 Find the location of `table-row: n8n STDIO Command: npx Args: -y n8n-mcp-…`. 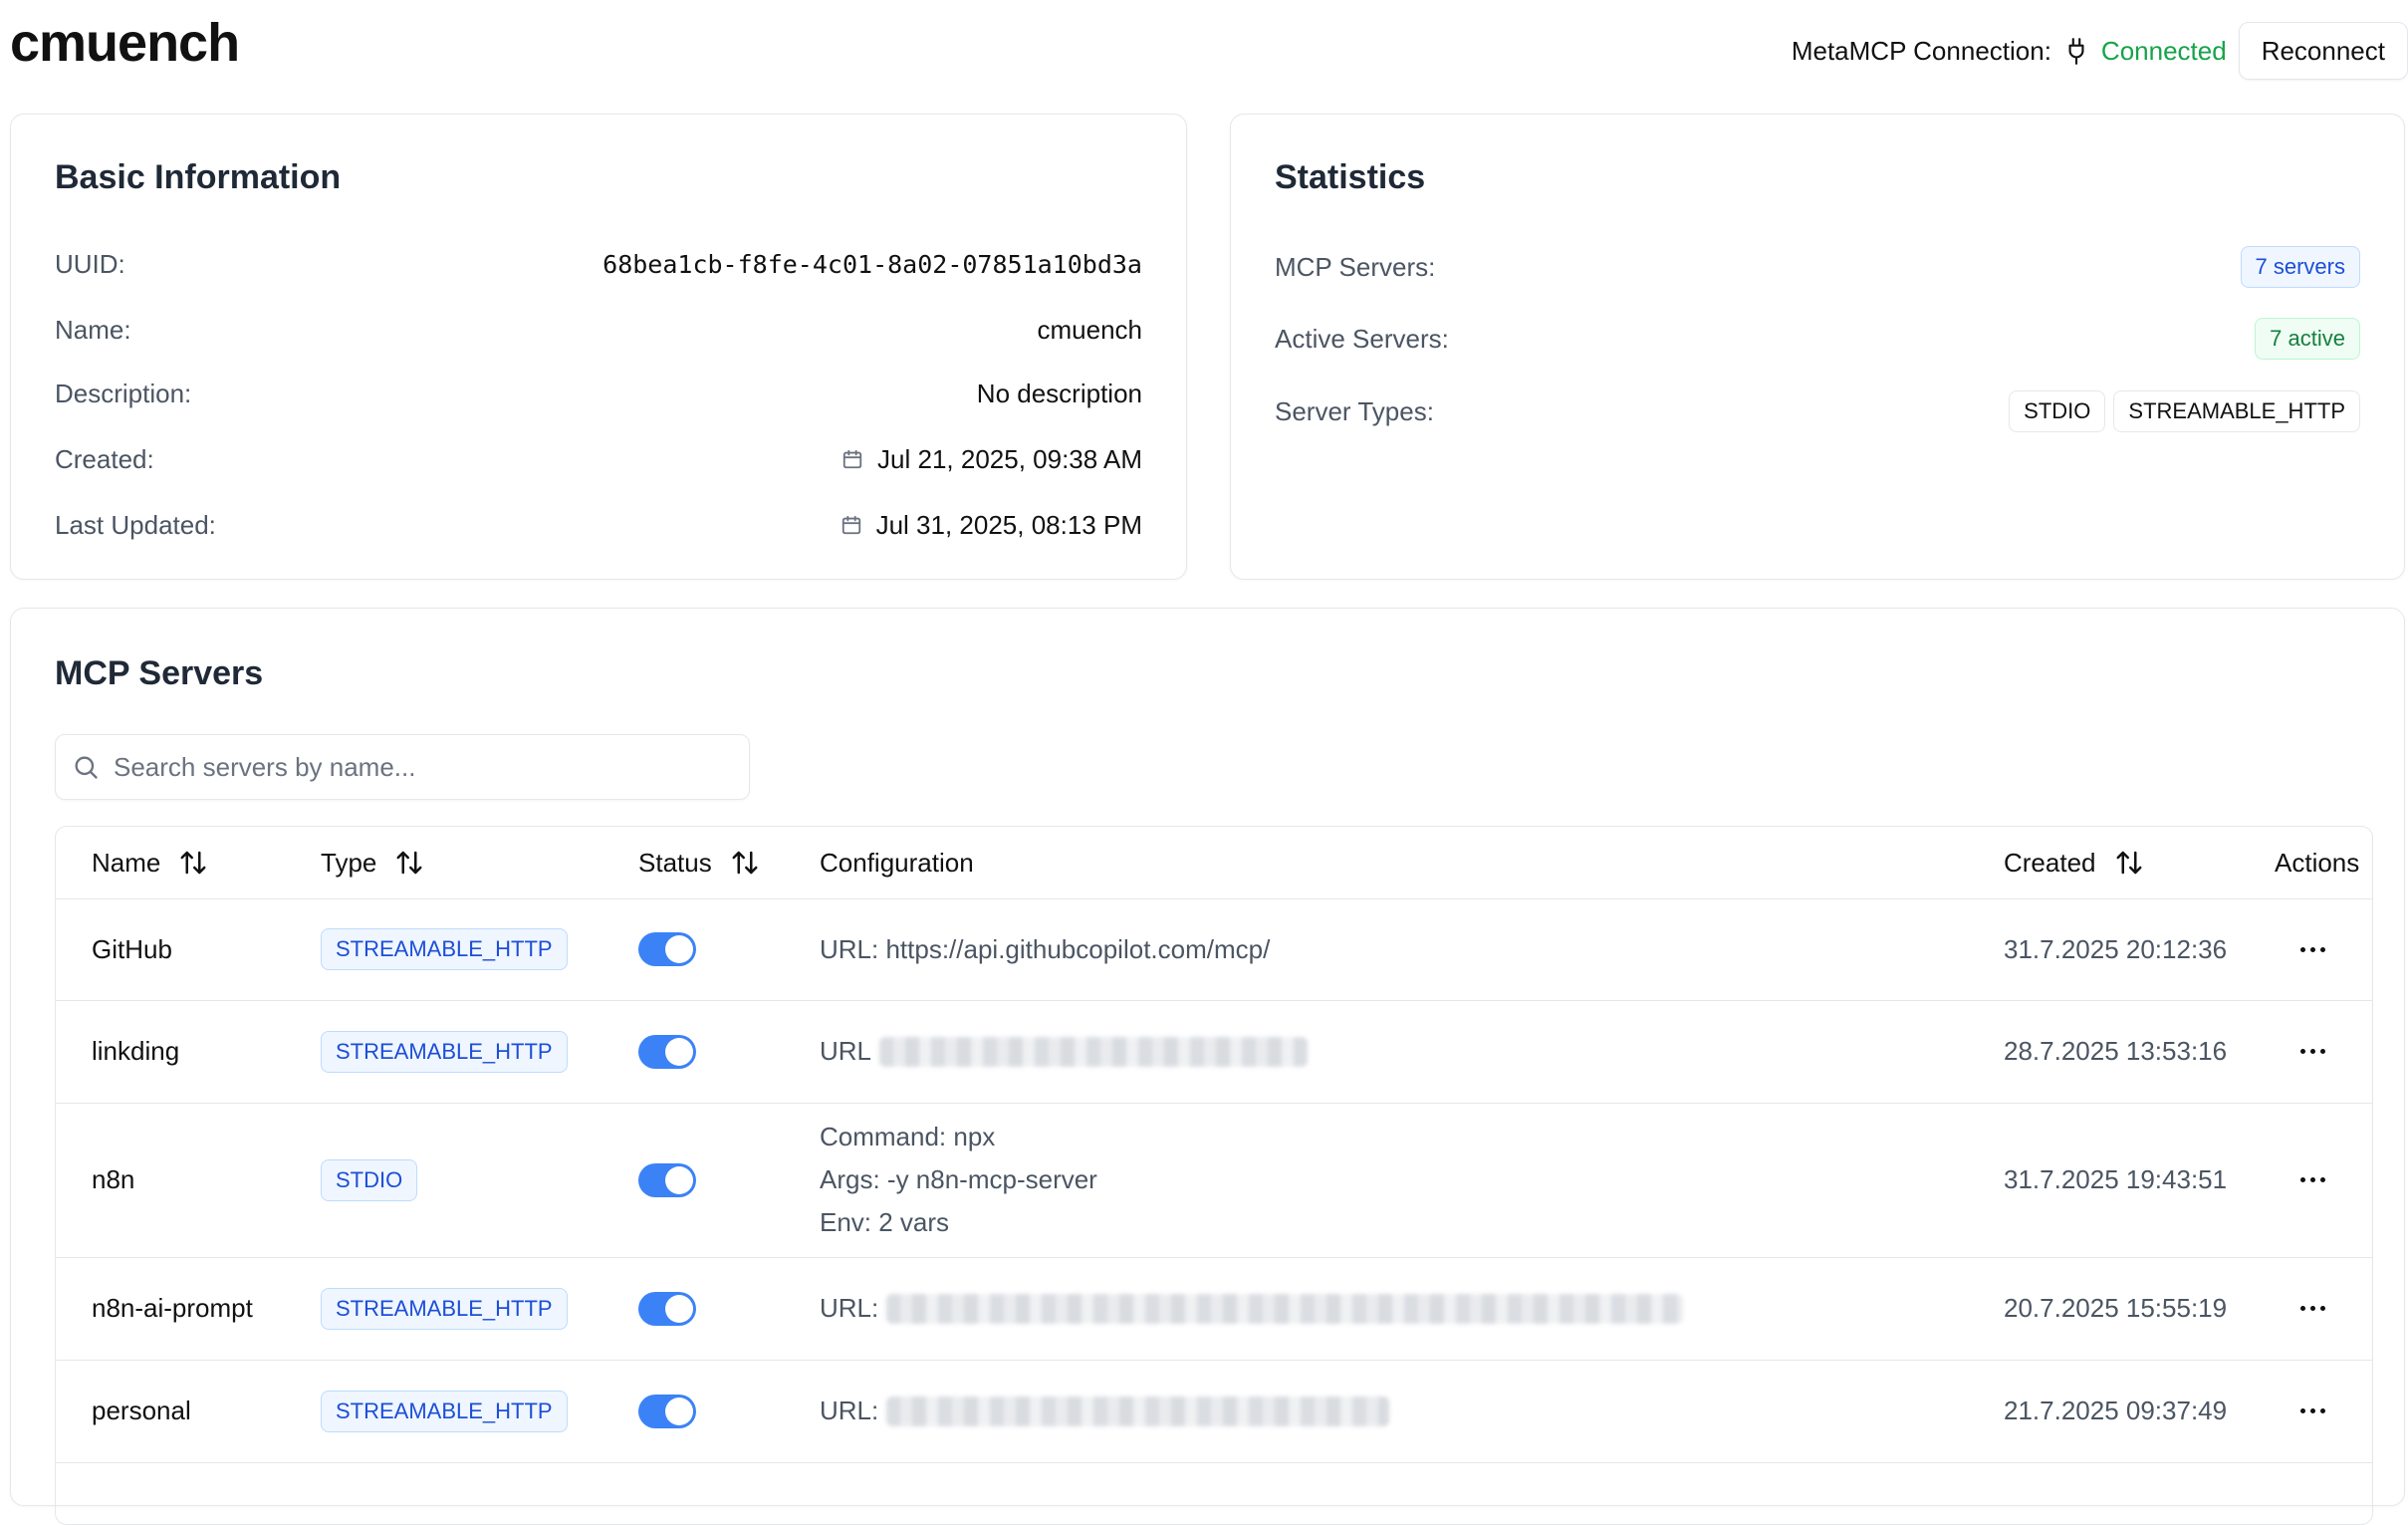

table-row: n8n STDIO Command: npx Args: -y n8n-mcp-… is located at coordinates (1214, 1180).